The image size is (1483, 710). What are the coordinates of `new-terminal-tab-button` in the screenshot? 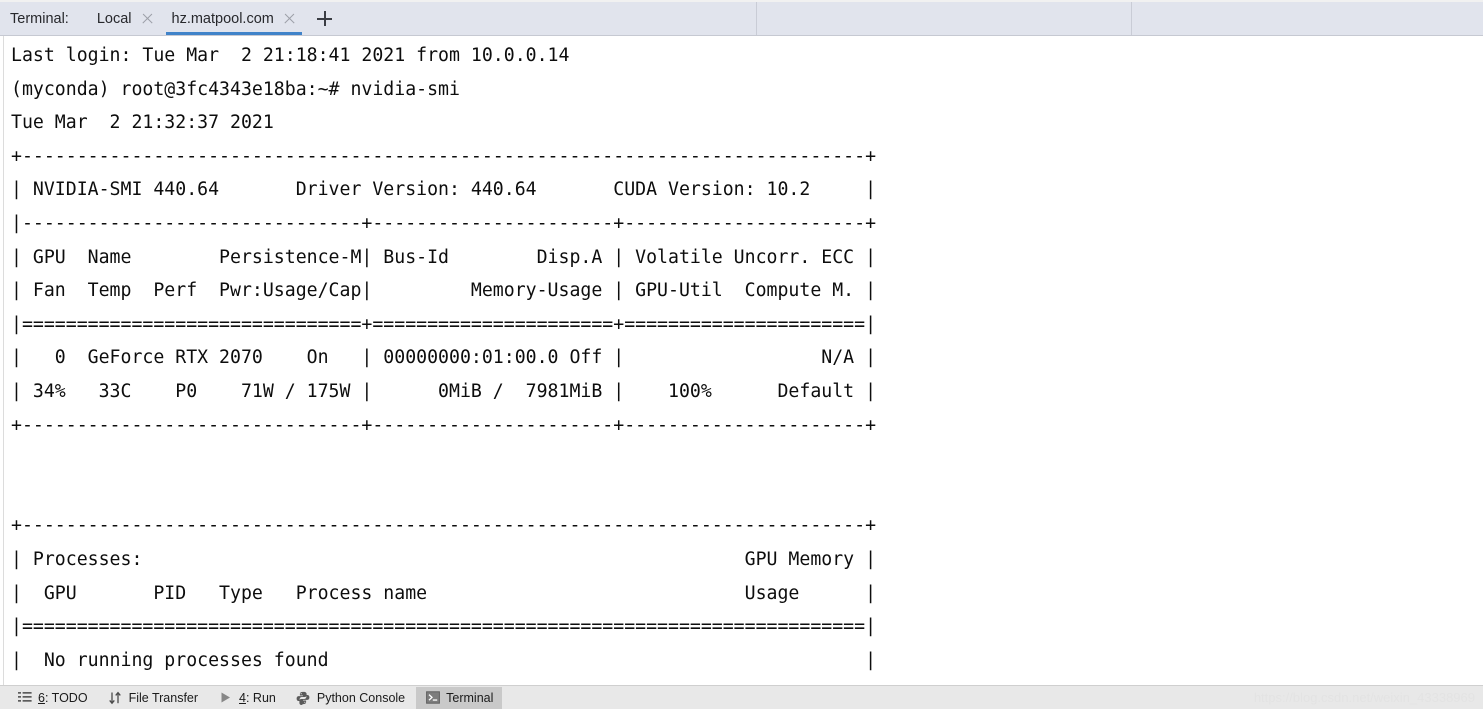 It's located at (325, 18).